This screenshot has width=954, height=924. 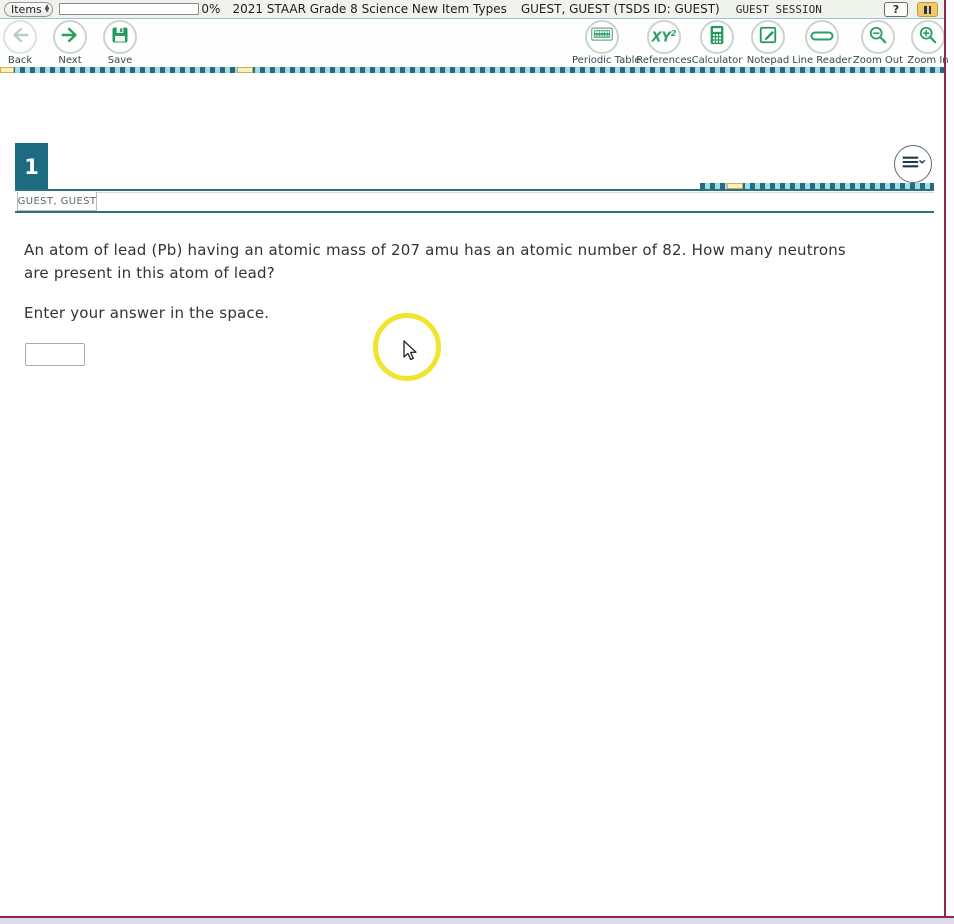 What do you see at coordinates (474, 212) in the screenshot?
I see `question-divider-line` at bounding box center [474, 212].